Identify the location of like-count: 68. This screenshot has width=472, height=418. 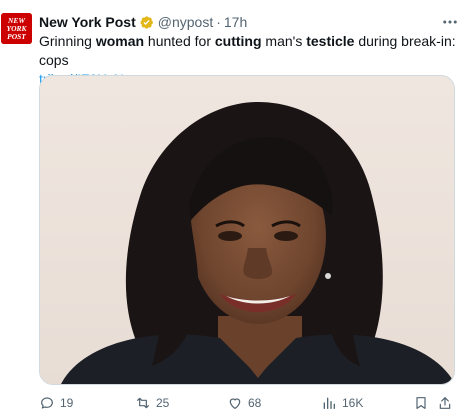
(255, 403).